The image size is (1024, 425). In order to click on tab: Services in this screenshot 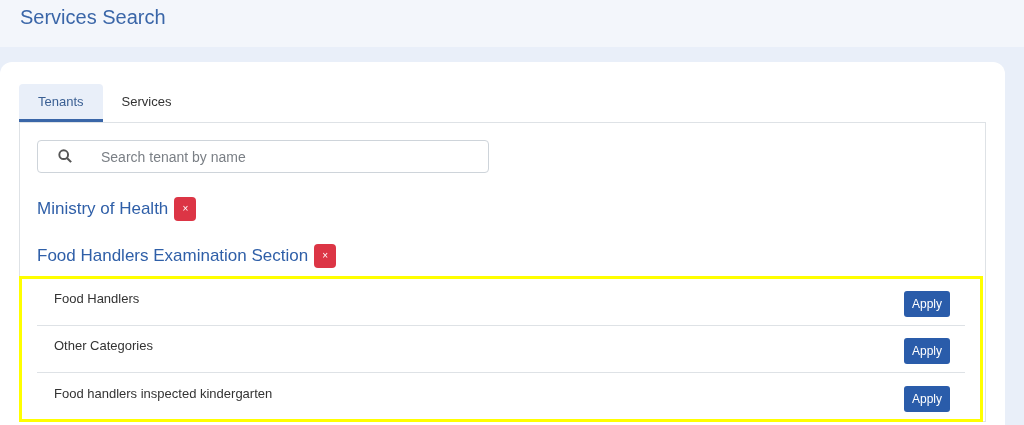, I will do `click(146, 103)`.